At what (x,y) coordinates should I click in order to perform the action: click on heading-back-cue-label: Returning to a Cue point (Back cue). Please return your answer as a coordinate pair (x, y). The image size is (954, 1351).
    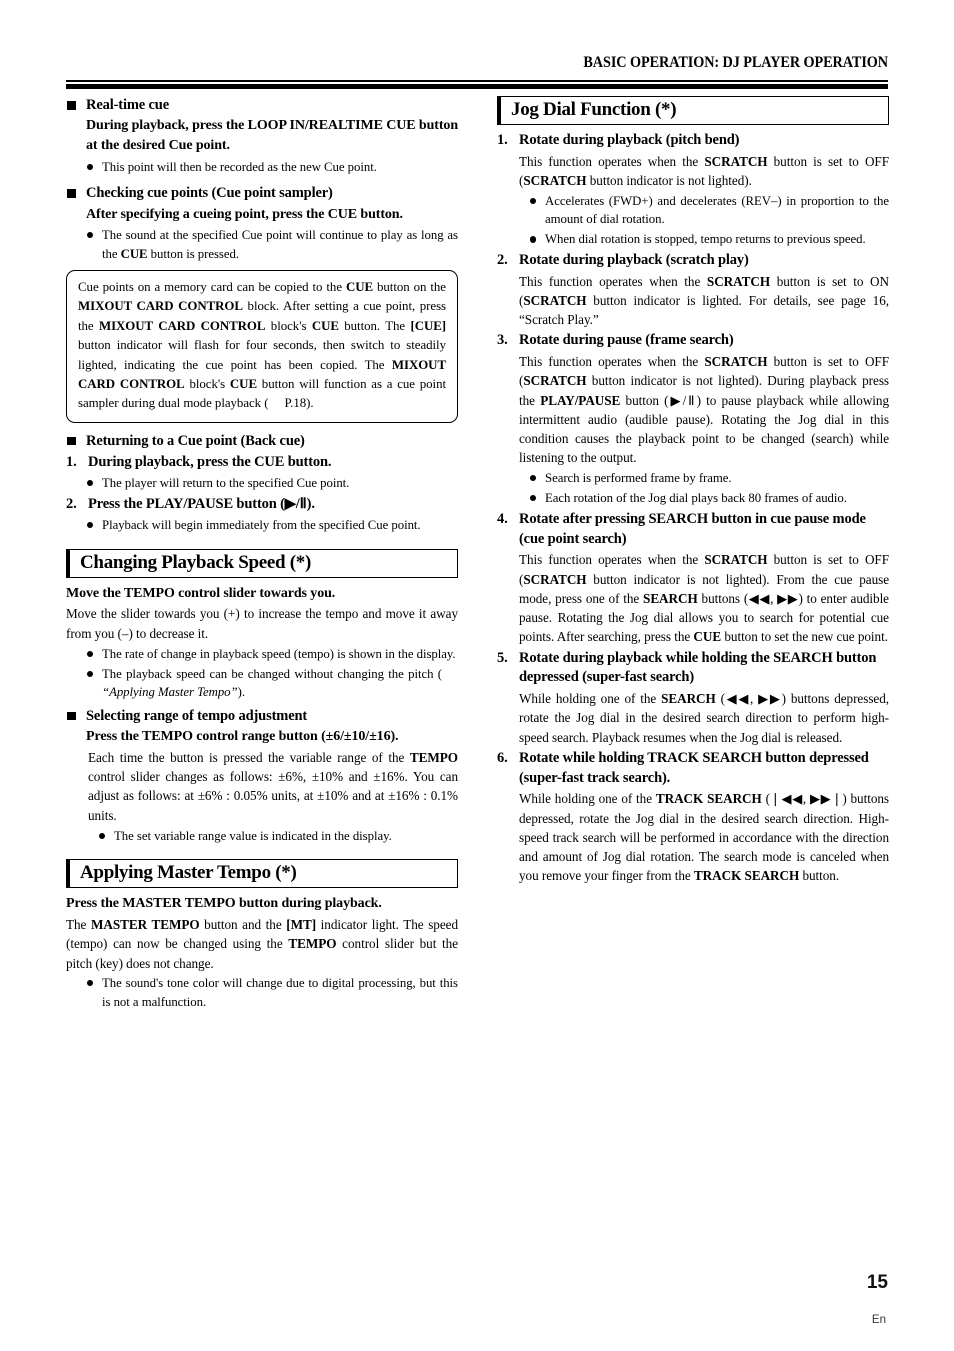
    Looking at the image, I should click on (195, 440).